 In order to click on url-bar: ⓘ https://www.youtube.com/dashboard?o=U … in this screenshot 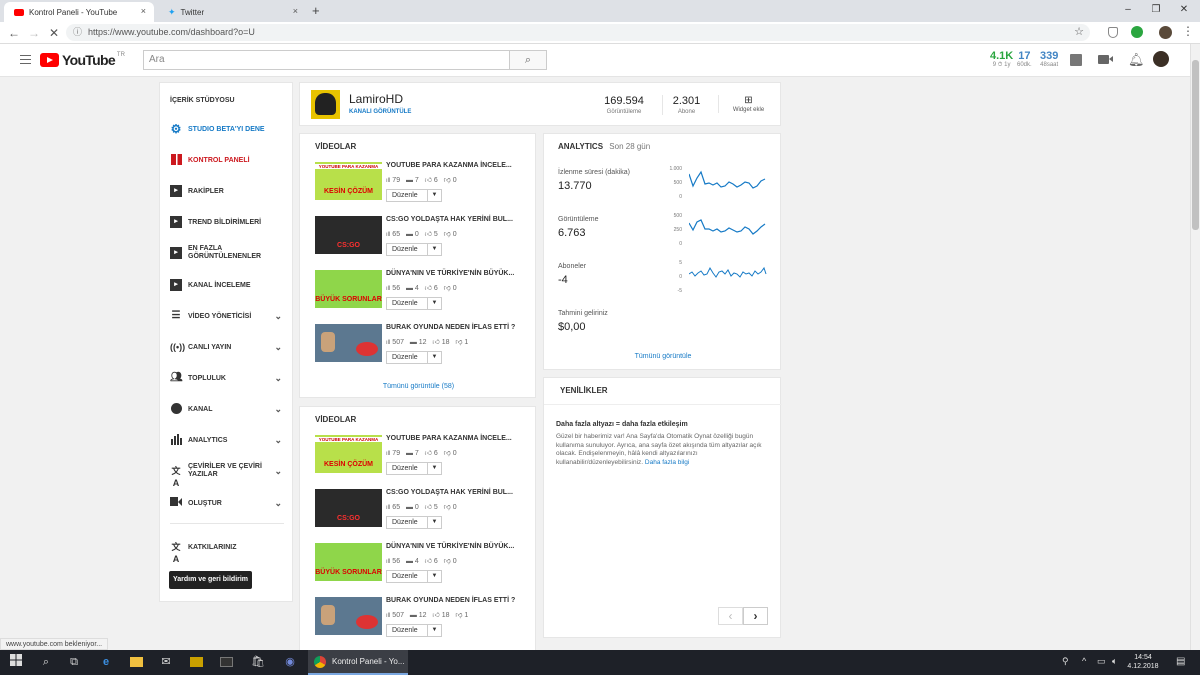, I will do `click(578, 32)`.